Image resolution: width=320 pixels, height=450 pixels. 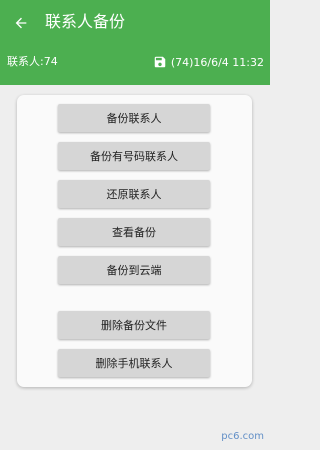 What do you see at coordinates (85, 21) in the screenshot?
I see `page-title: 联系人备份` at bounding box center [85, 21].